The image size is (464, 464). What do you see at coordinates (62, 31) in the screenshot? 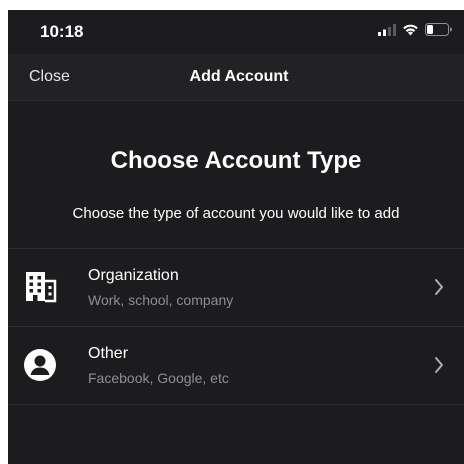
I see `status-time: 10:18` at bounding box center [62, 31].